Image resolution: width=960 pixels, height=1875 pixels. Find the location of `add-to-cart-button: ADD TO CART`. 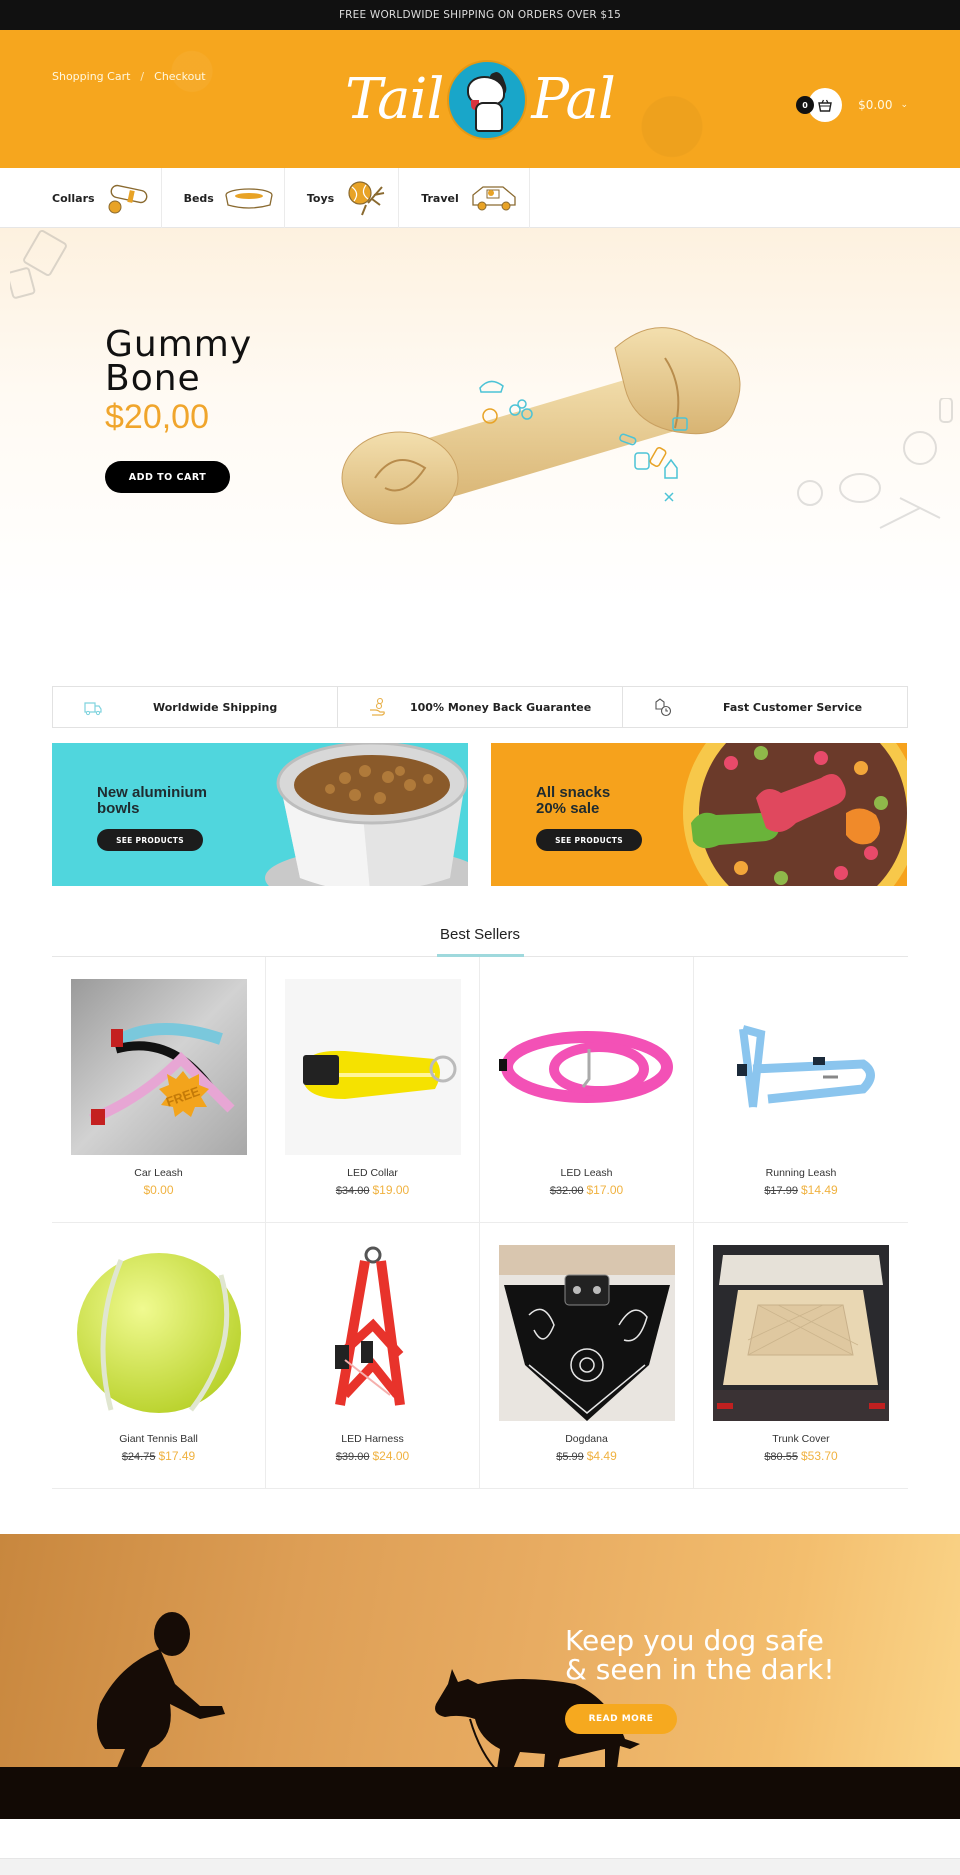

add-to-cart-button: ADD TO CART is located at coordinates (167, 477).